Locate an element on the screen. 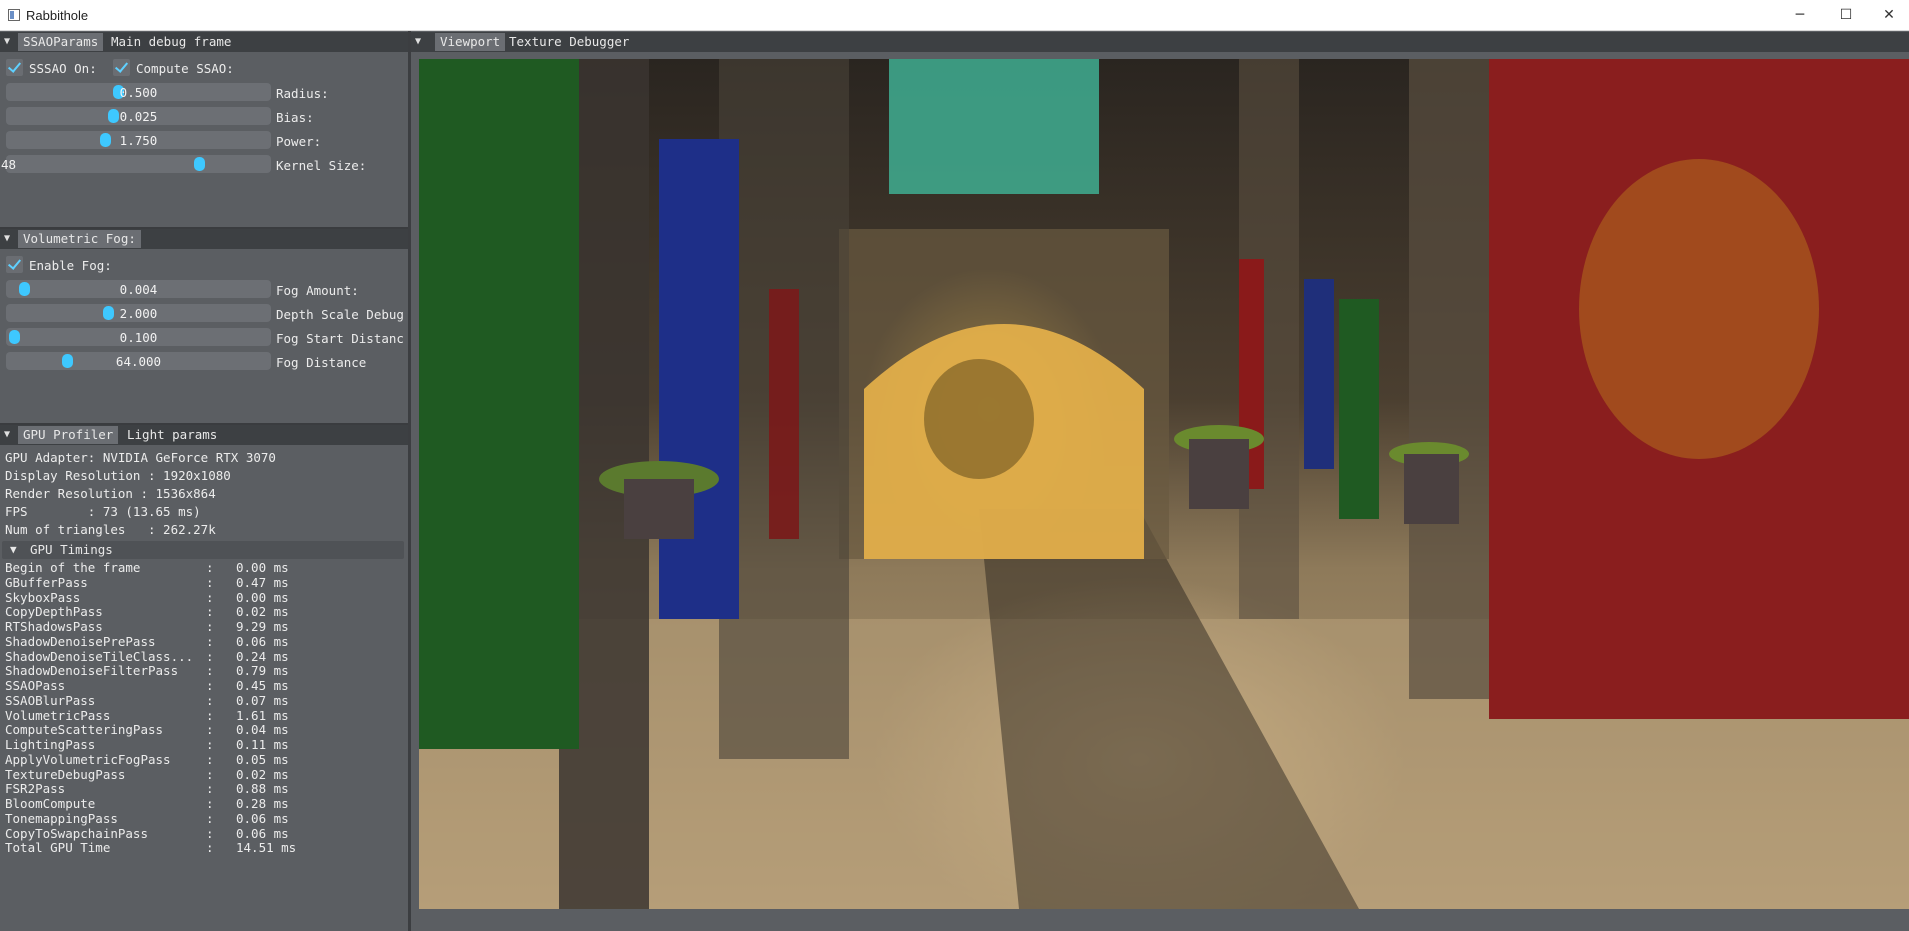 The width and height of the screenshot is (1909, 931). slider-value: 1.750 is located at coordinates (138, 140).